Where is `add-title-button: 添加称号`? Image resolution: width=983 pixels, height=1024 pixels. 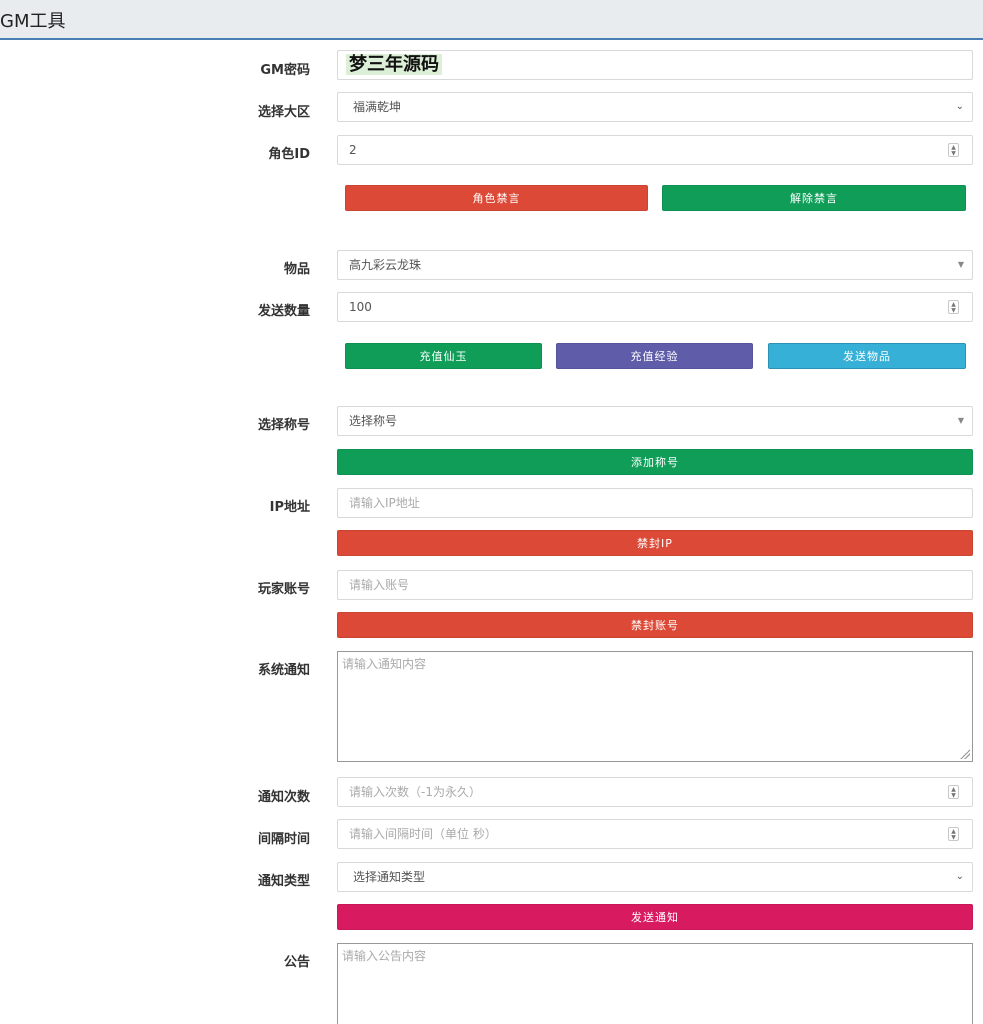 add-title-button: 添加称号 is located at coordinates (655, 462).